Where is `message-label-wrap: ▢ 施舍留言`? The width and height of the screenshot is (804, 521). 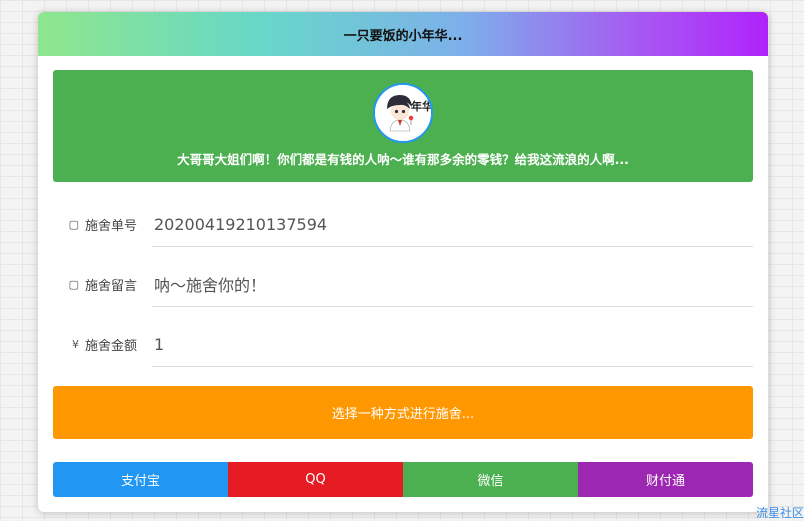
message-label-wrap: ▢ 施舍留言 is located at coordinates (95, 284).